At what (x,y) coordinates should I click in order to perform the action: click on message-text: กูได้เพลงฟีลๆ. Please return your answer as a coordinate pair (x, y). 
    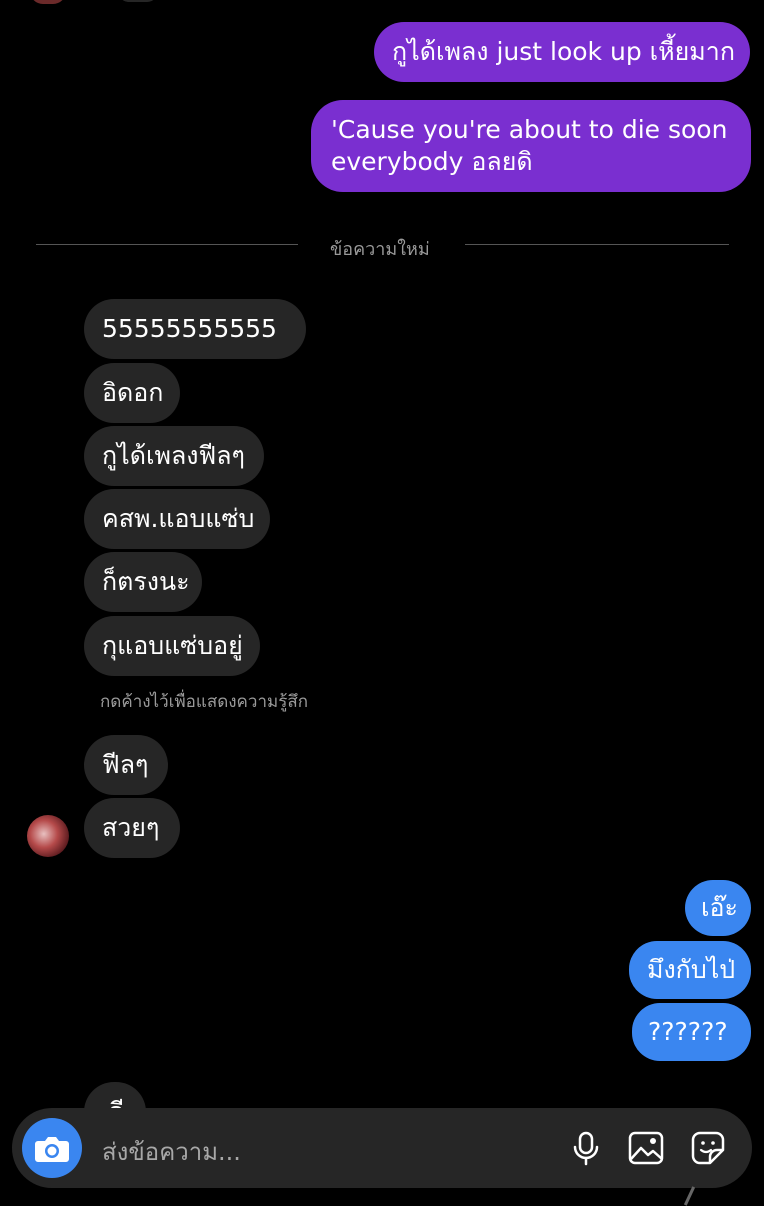
    Looking at the image, I should click on (173, 455).